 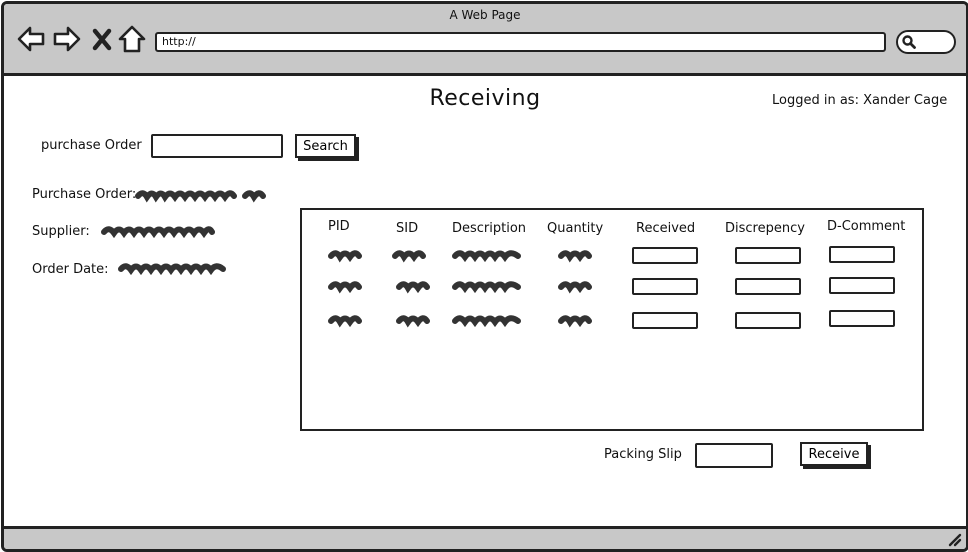 I want to click on packing-slip-input, so click(x=734, y=455).